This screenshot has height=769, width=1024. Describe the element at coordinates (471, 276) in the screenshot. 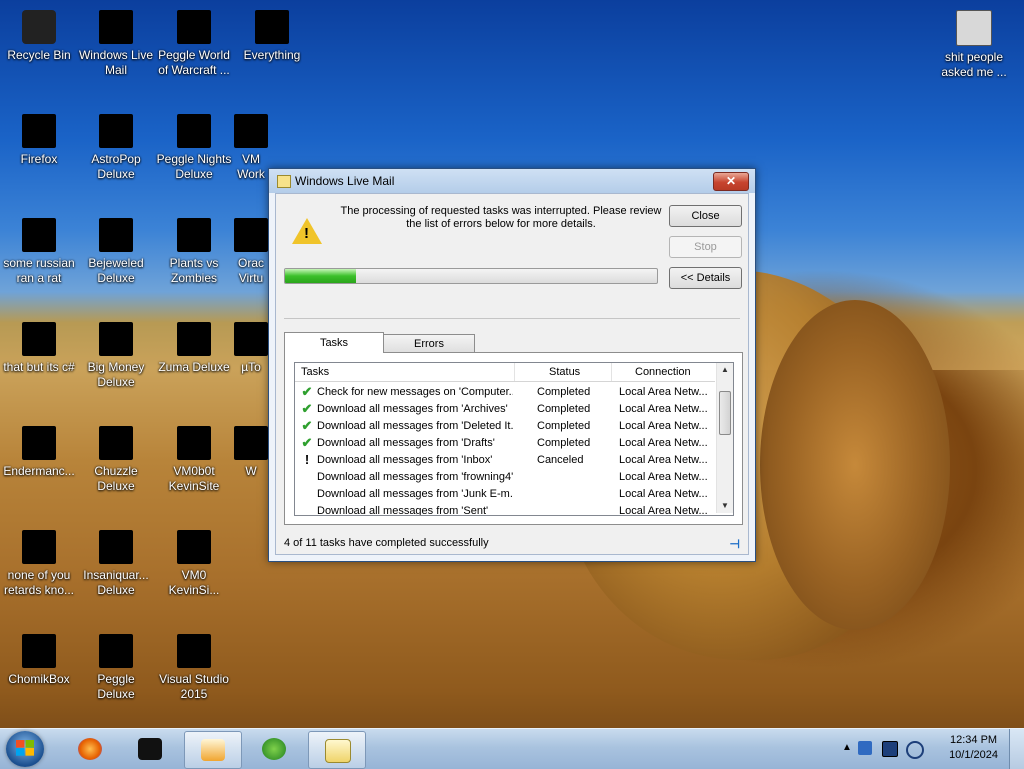

I see `progress-bar` at that location.